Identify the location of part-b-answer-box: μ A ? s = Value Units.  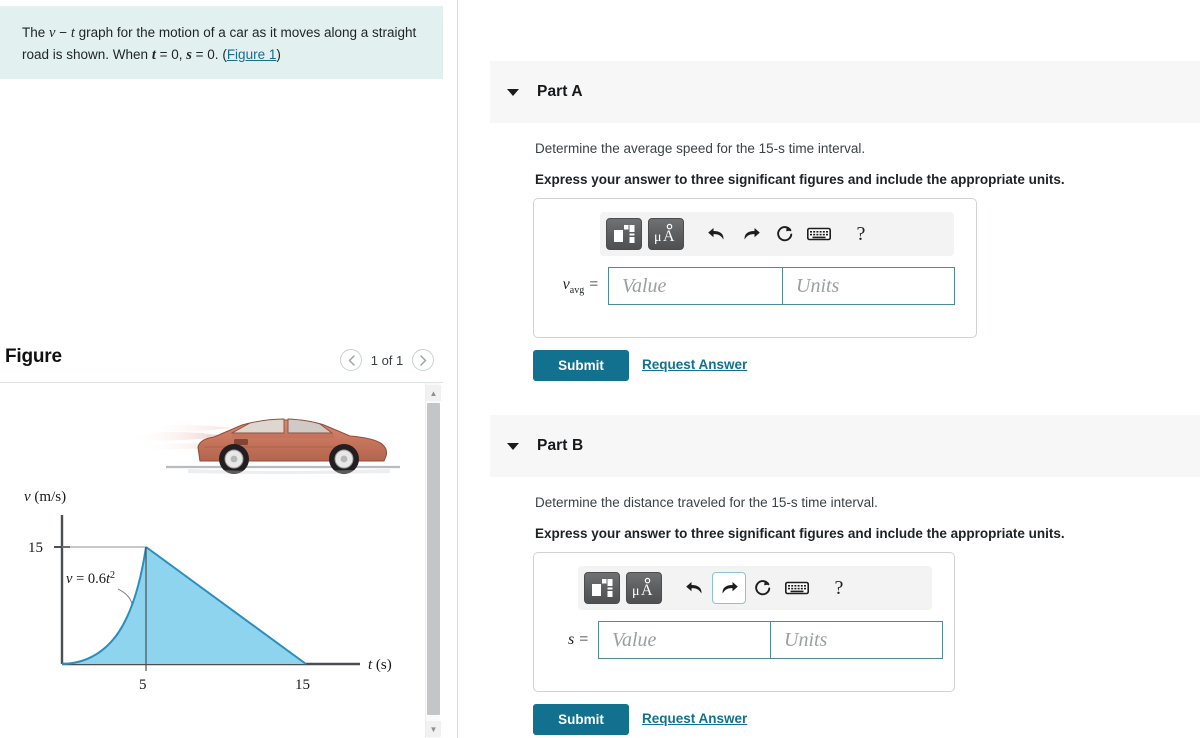
(744, 622).